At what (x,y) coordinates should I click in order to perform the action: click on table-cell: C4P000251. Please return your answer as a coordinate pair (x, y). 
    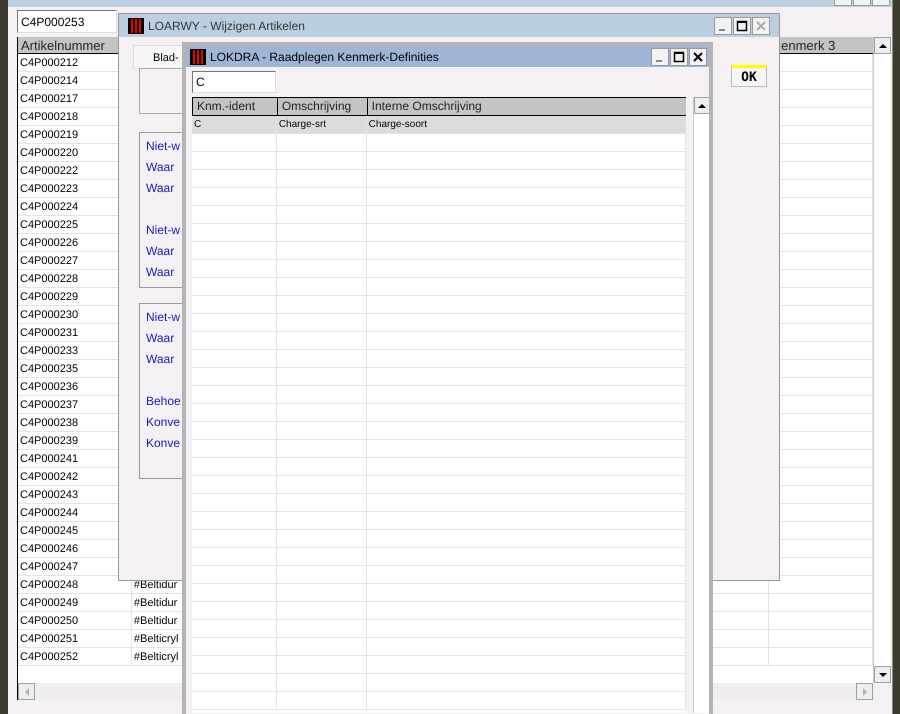
    Looking at the image, I should click on (75, 638).